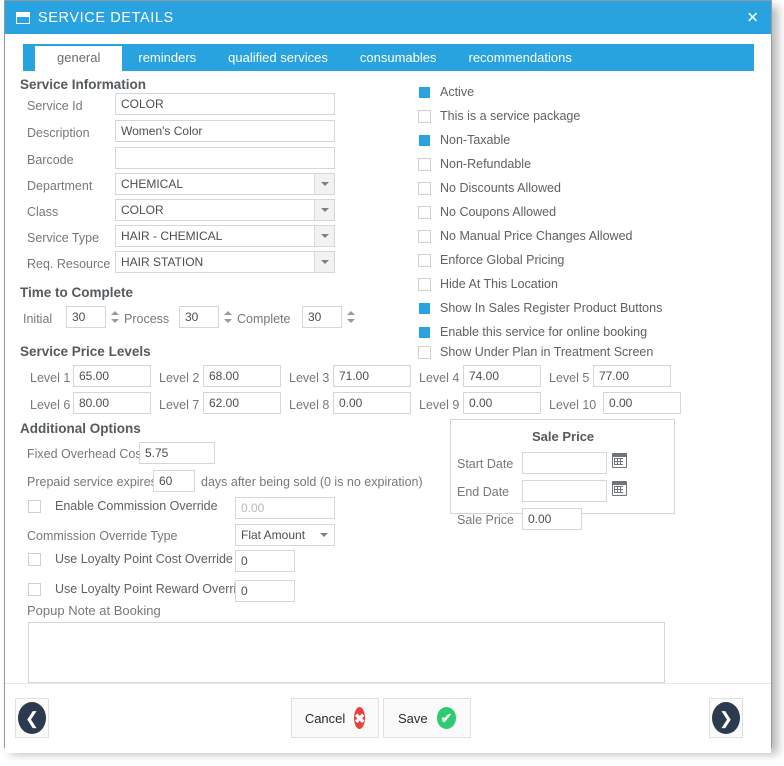 The image size is (784, 766). I want to click on checkbox-enforce-global-pricing: Enforce Global Pricing, so click(491, 260).